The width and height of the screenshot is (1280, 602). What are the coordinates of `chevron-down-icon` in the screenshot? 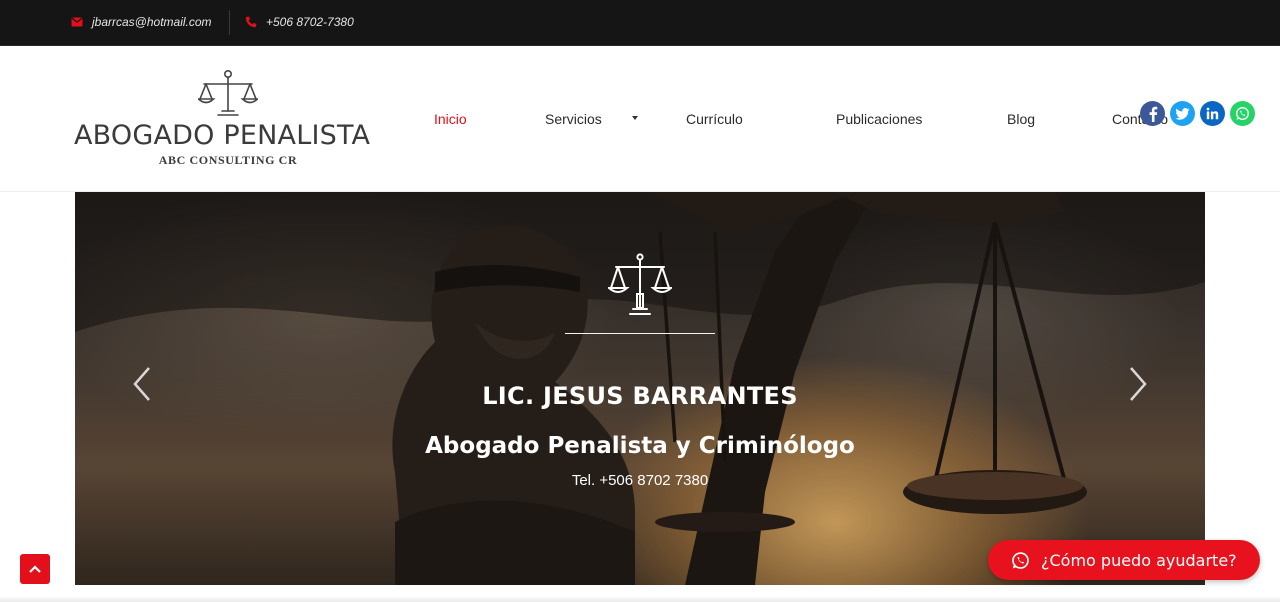 It's located at (635, 118).